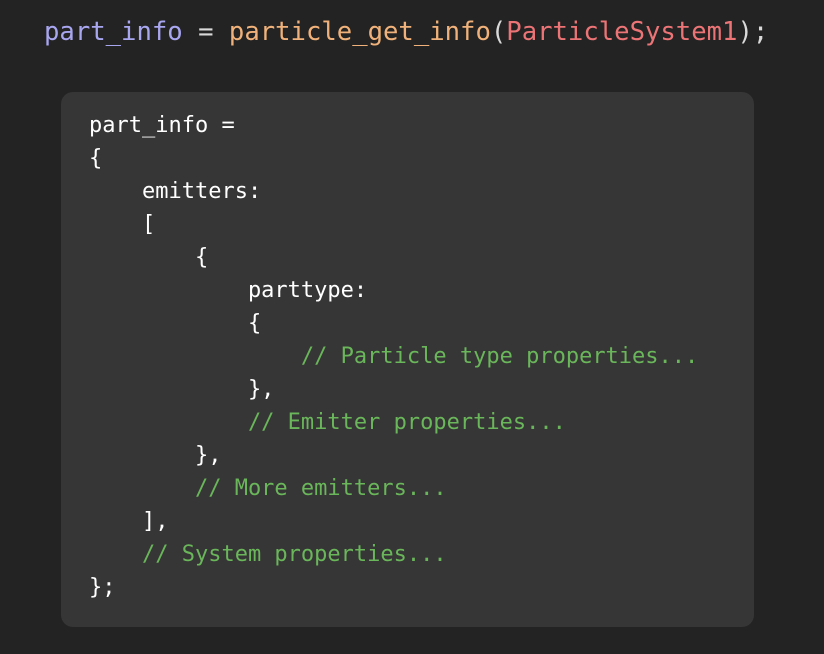  Describe the element at coordinates (175, 191) in the screenshot. I see `code-line-3: emitters:` at that location.